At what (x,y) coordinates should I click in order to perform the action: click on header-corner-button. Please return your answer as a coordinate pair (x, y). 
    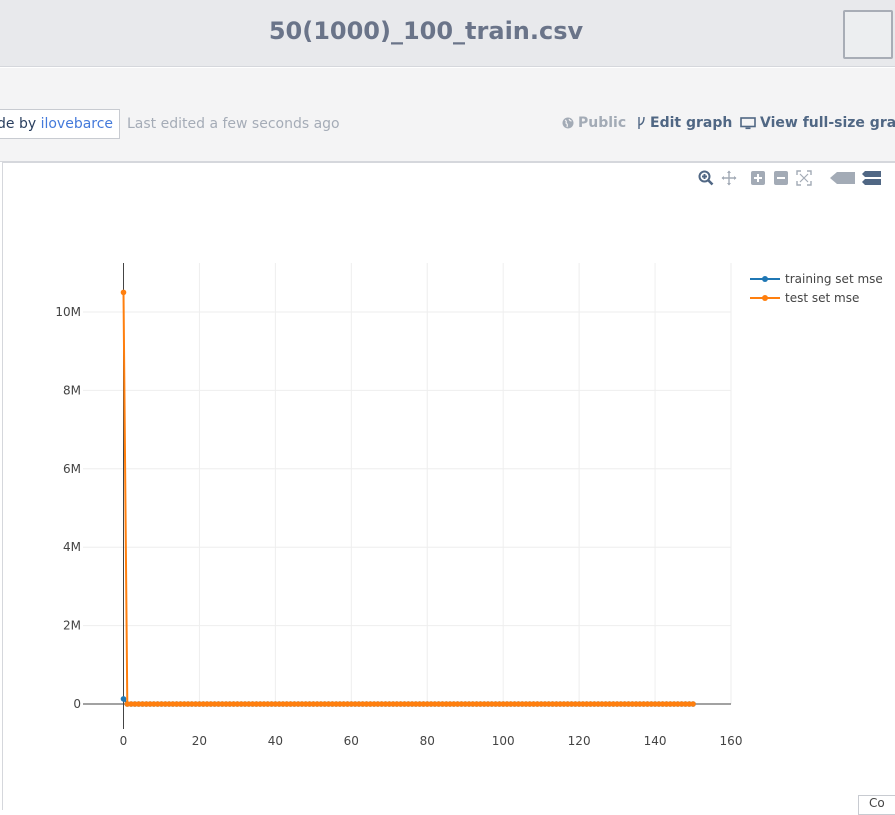
    Looking at the image, I should click on (868, 34).